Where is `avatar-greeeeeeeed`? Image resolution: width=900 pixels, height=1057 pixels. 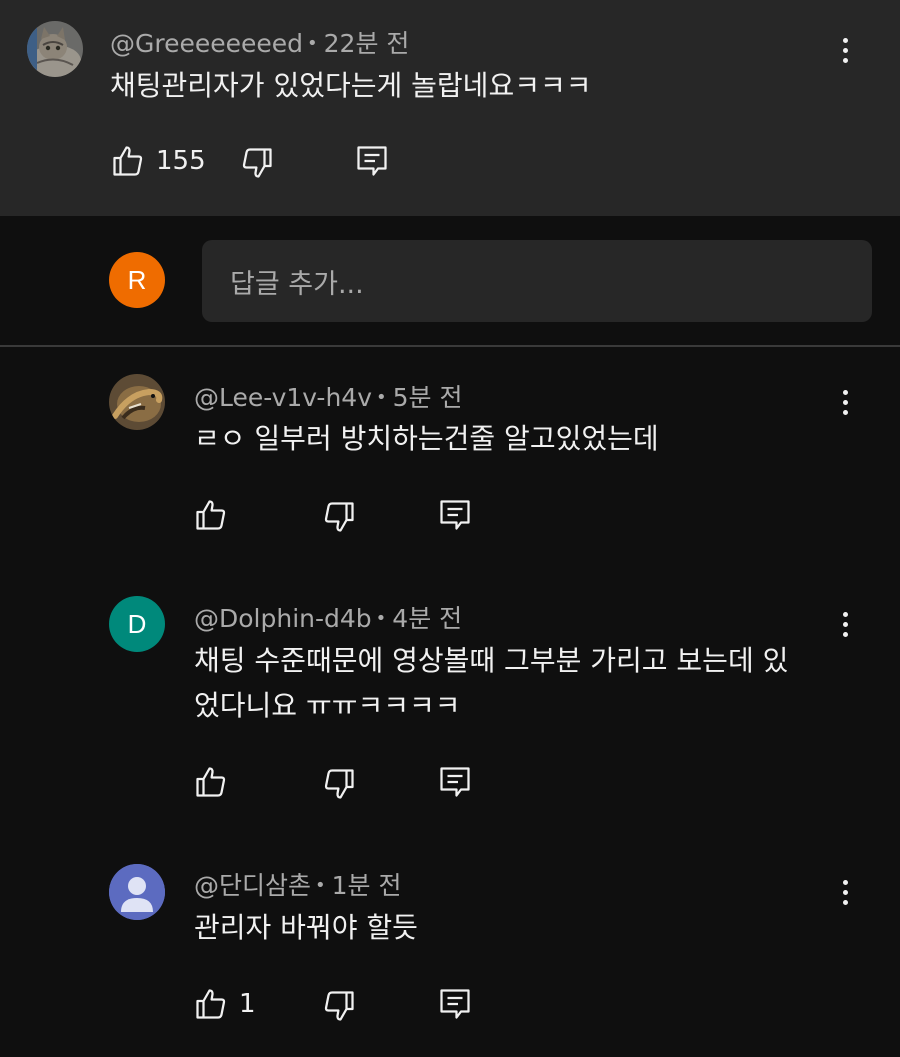
avatar-greeeeeeeed is located at coordinates (55, 49).